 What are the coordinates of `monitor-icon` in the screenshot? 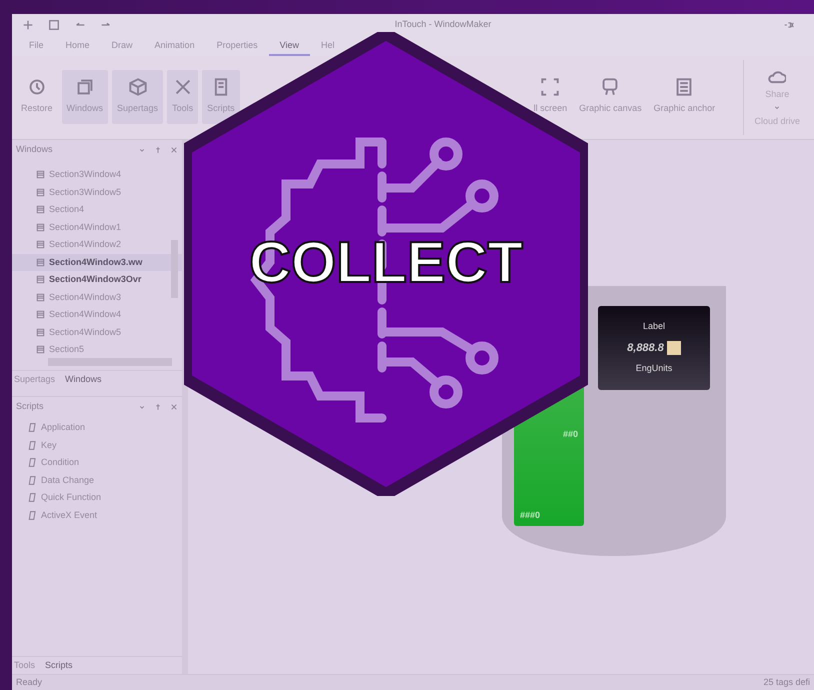 It's located at (610, 87).